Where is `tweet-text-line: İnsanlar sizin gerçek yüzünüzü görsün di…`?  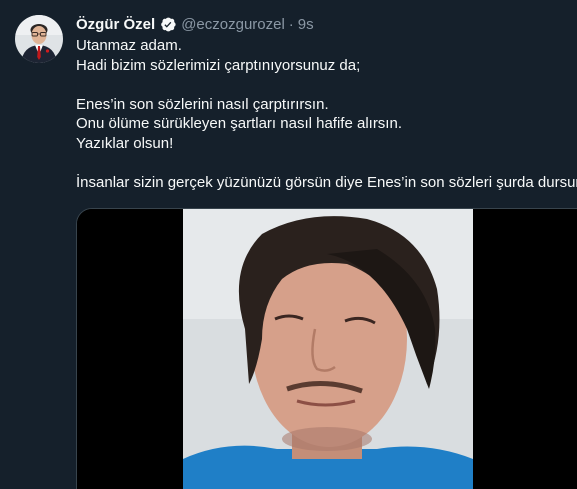
tweet-text-line: İnsanlar sizin gerçek yüzünüzü görsün di… is located at coordinates (326, 183).